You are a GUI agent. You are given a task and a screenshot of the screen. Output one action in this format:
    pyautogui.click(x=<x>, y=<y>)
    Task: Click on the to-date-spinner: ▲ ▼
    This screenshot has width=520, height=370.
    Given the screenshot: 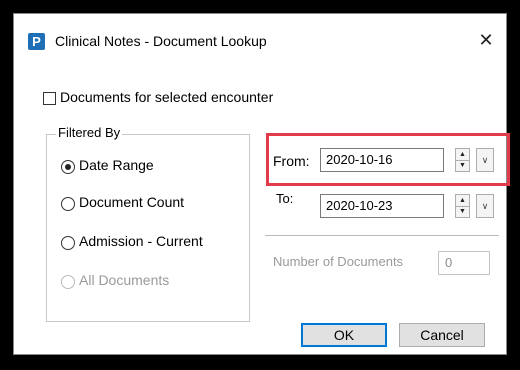 What is the action you would take?
    pyautogui.click(x=462, y=206)
    